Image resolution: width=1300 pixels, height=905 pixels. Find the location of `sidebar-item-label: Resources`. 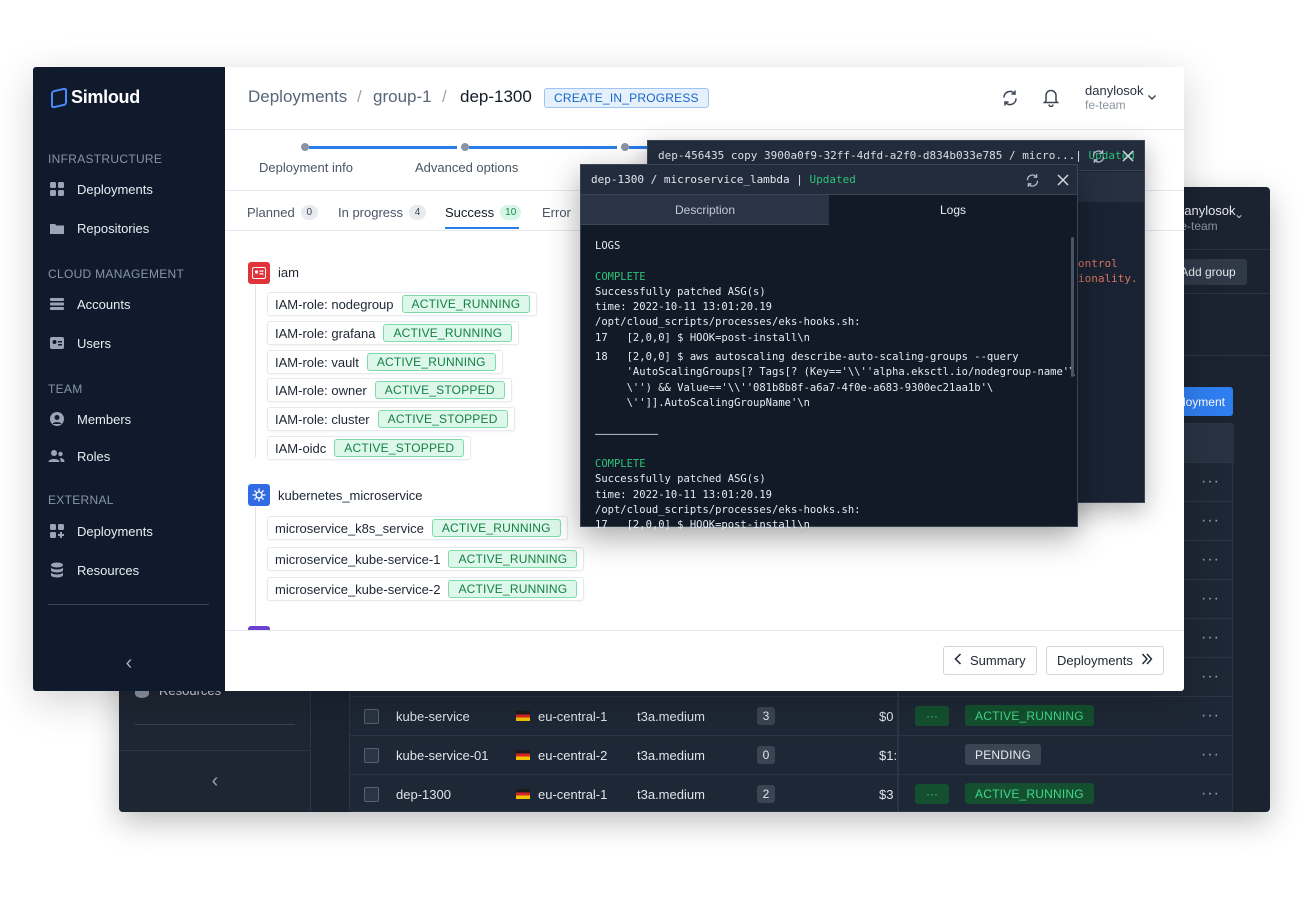

sidebar-item-label: Resources is located at coordinates (108, 570).